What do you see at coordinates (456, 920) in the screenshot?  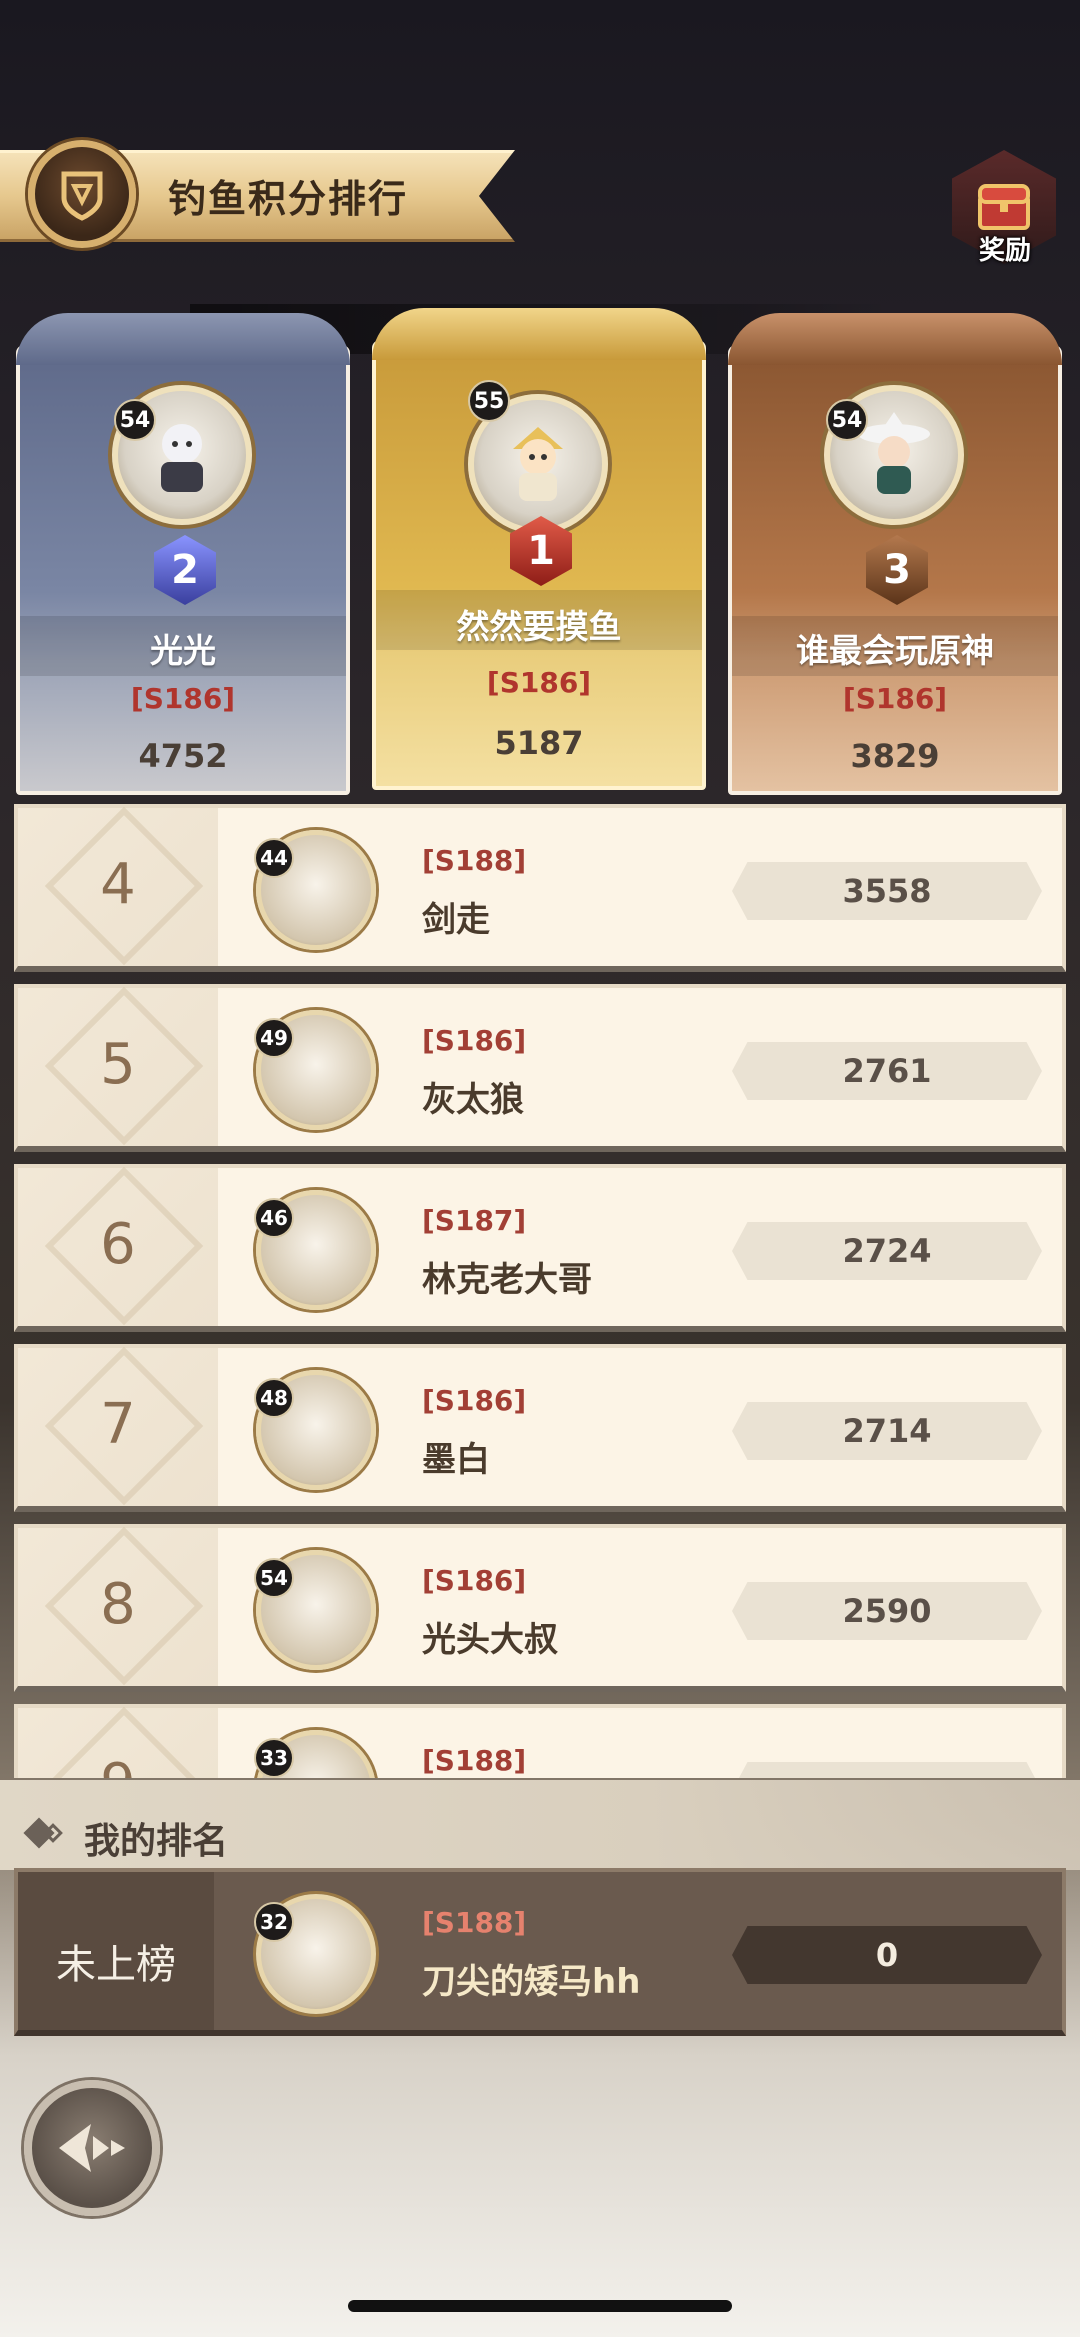 I see `player-name: 剑走` at bounding box center [456, 920].